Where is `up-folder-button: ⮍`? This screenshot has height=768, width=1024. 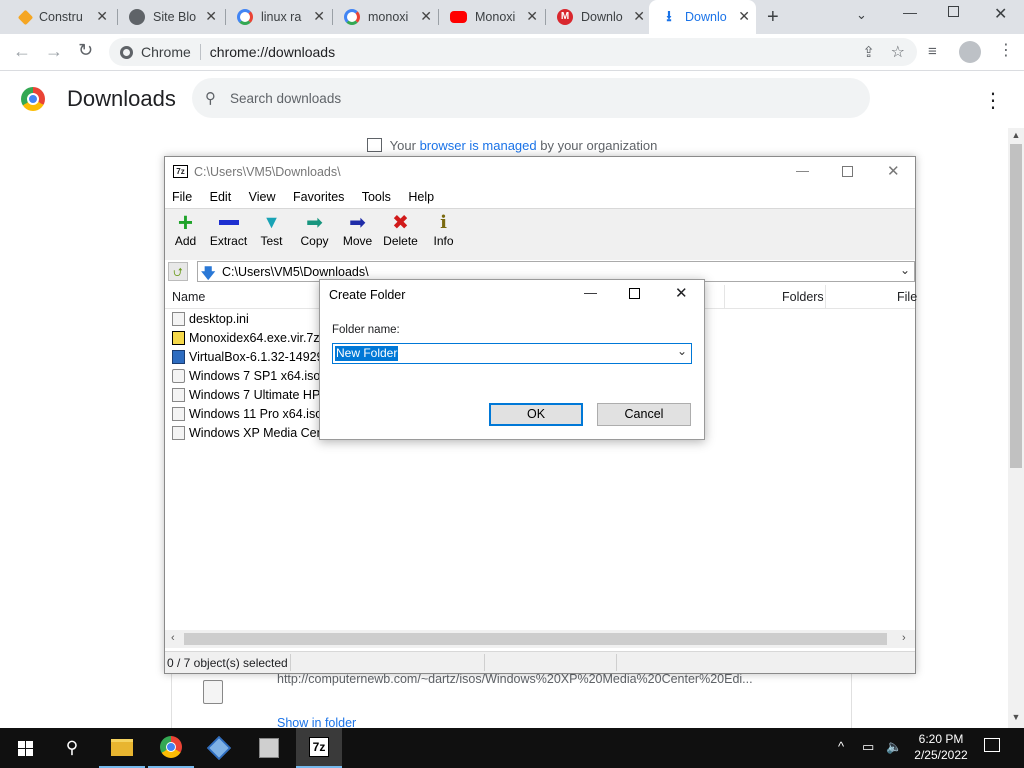 up-folder-button: ⮍ is located at coordinates (178, 271).